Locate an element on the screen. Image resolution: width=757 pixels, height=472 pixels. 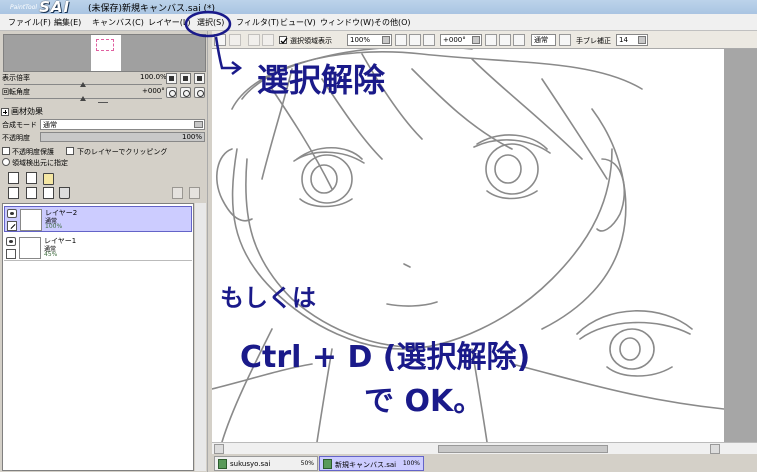
canvas-hscrollbar is located at coordinates (484, 448).